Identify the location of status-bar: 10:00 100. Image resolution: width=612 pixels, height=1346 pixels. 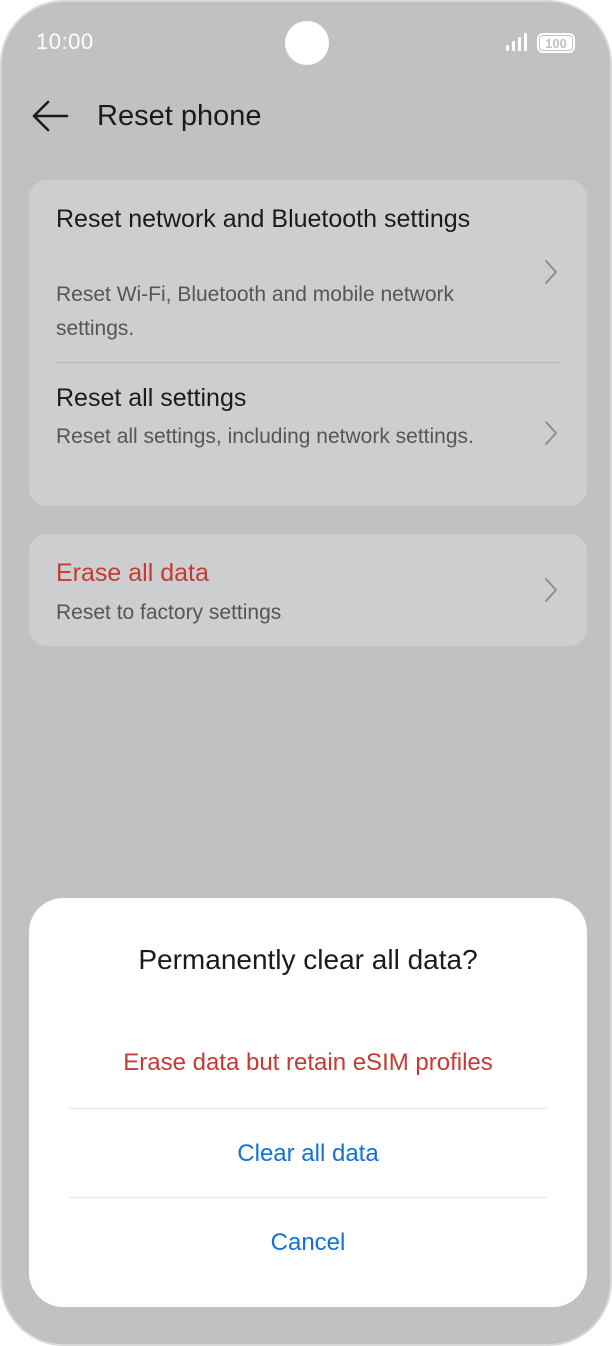
(306, 42).